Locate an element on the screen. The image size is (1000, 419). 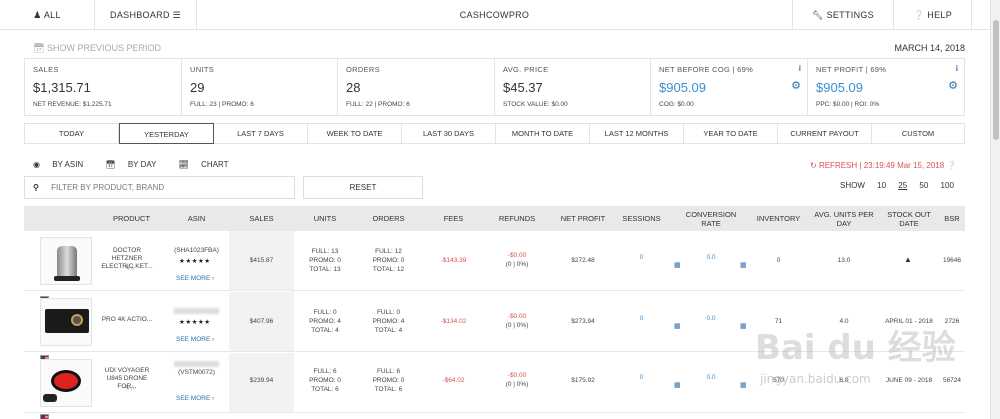
units-total: TOTAL: 13 is located at coordinates (325, 269).